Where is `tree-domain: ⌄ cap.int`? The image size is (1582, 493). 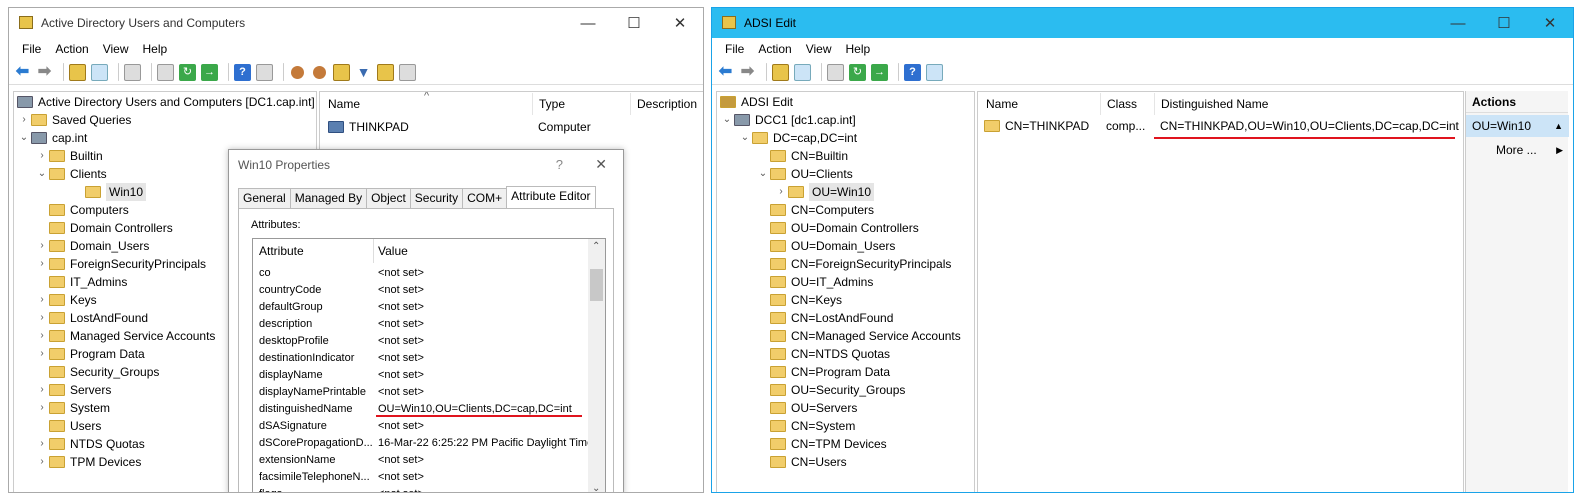 tree-domain: ⌄ cap.int is located at coordinates (52, 138).